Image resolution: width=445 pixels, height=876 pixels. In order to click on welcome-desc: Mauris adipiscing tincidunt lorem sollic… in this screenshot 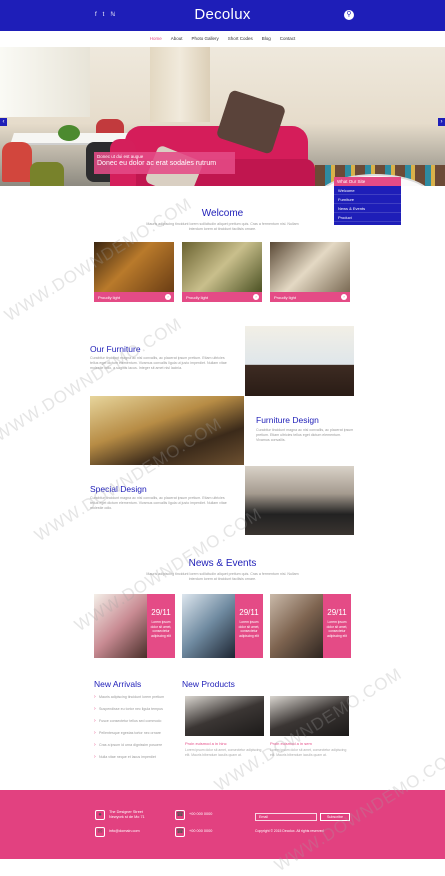, I will do `click(222, 226)`.